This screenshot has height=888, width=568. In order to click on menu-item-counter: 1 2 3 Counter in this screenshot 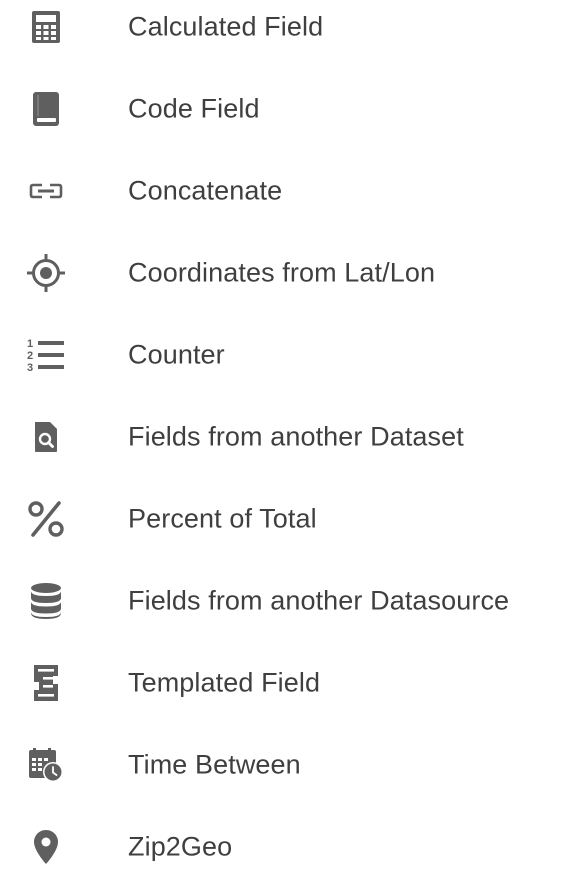, I will do `click(284, 355)`.